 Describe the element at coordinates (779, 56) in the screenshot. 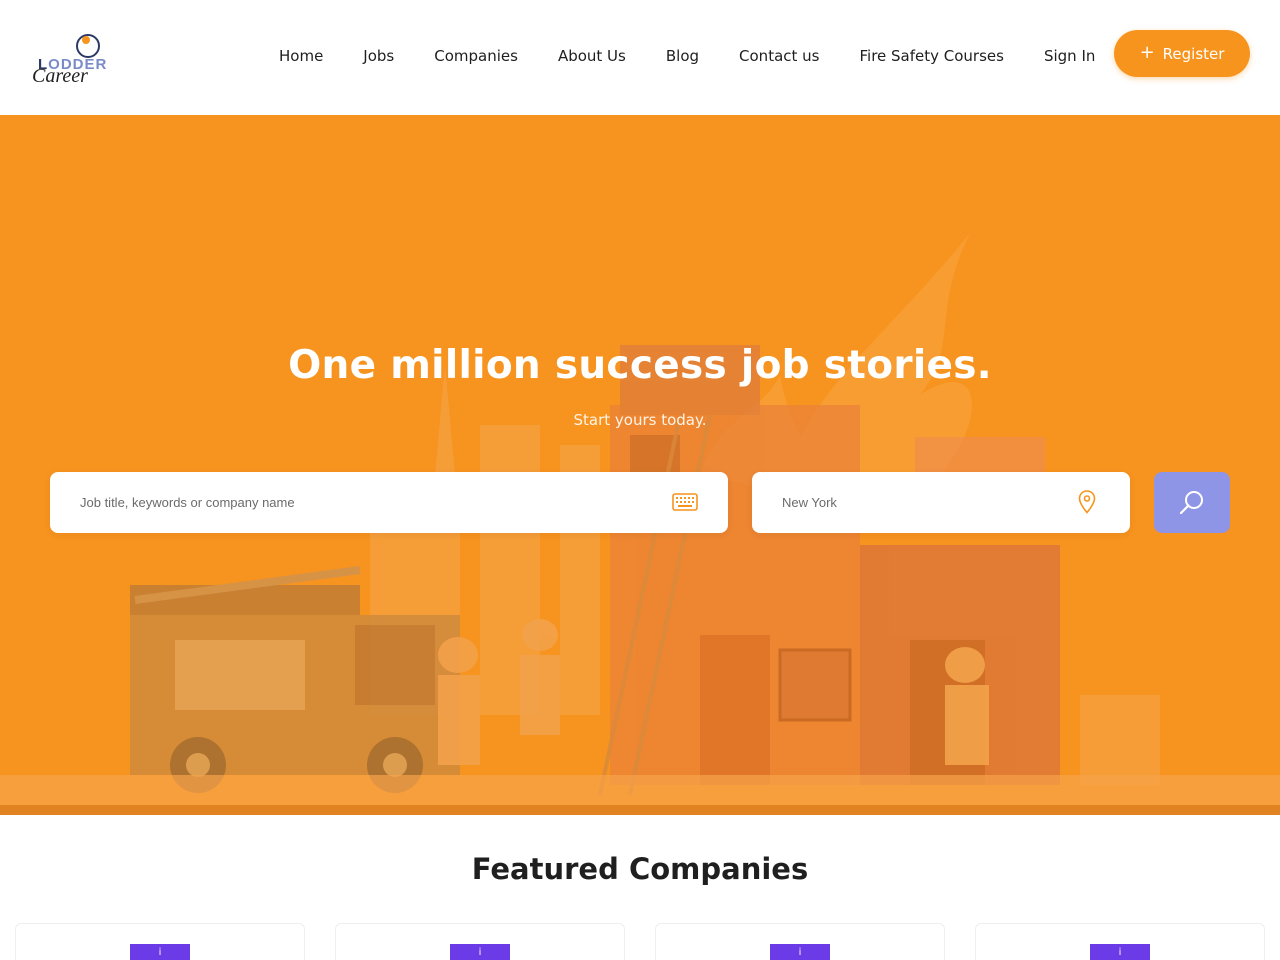

I see `nav-contact-us: Contact us` at that location.